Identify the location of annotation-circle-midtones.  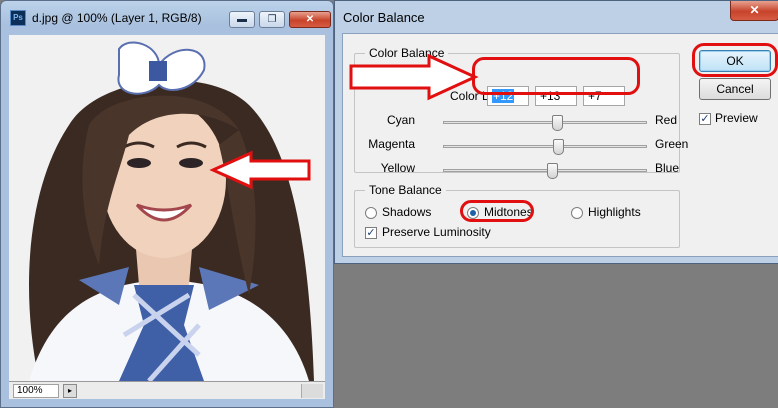
(497, 211).